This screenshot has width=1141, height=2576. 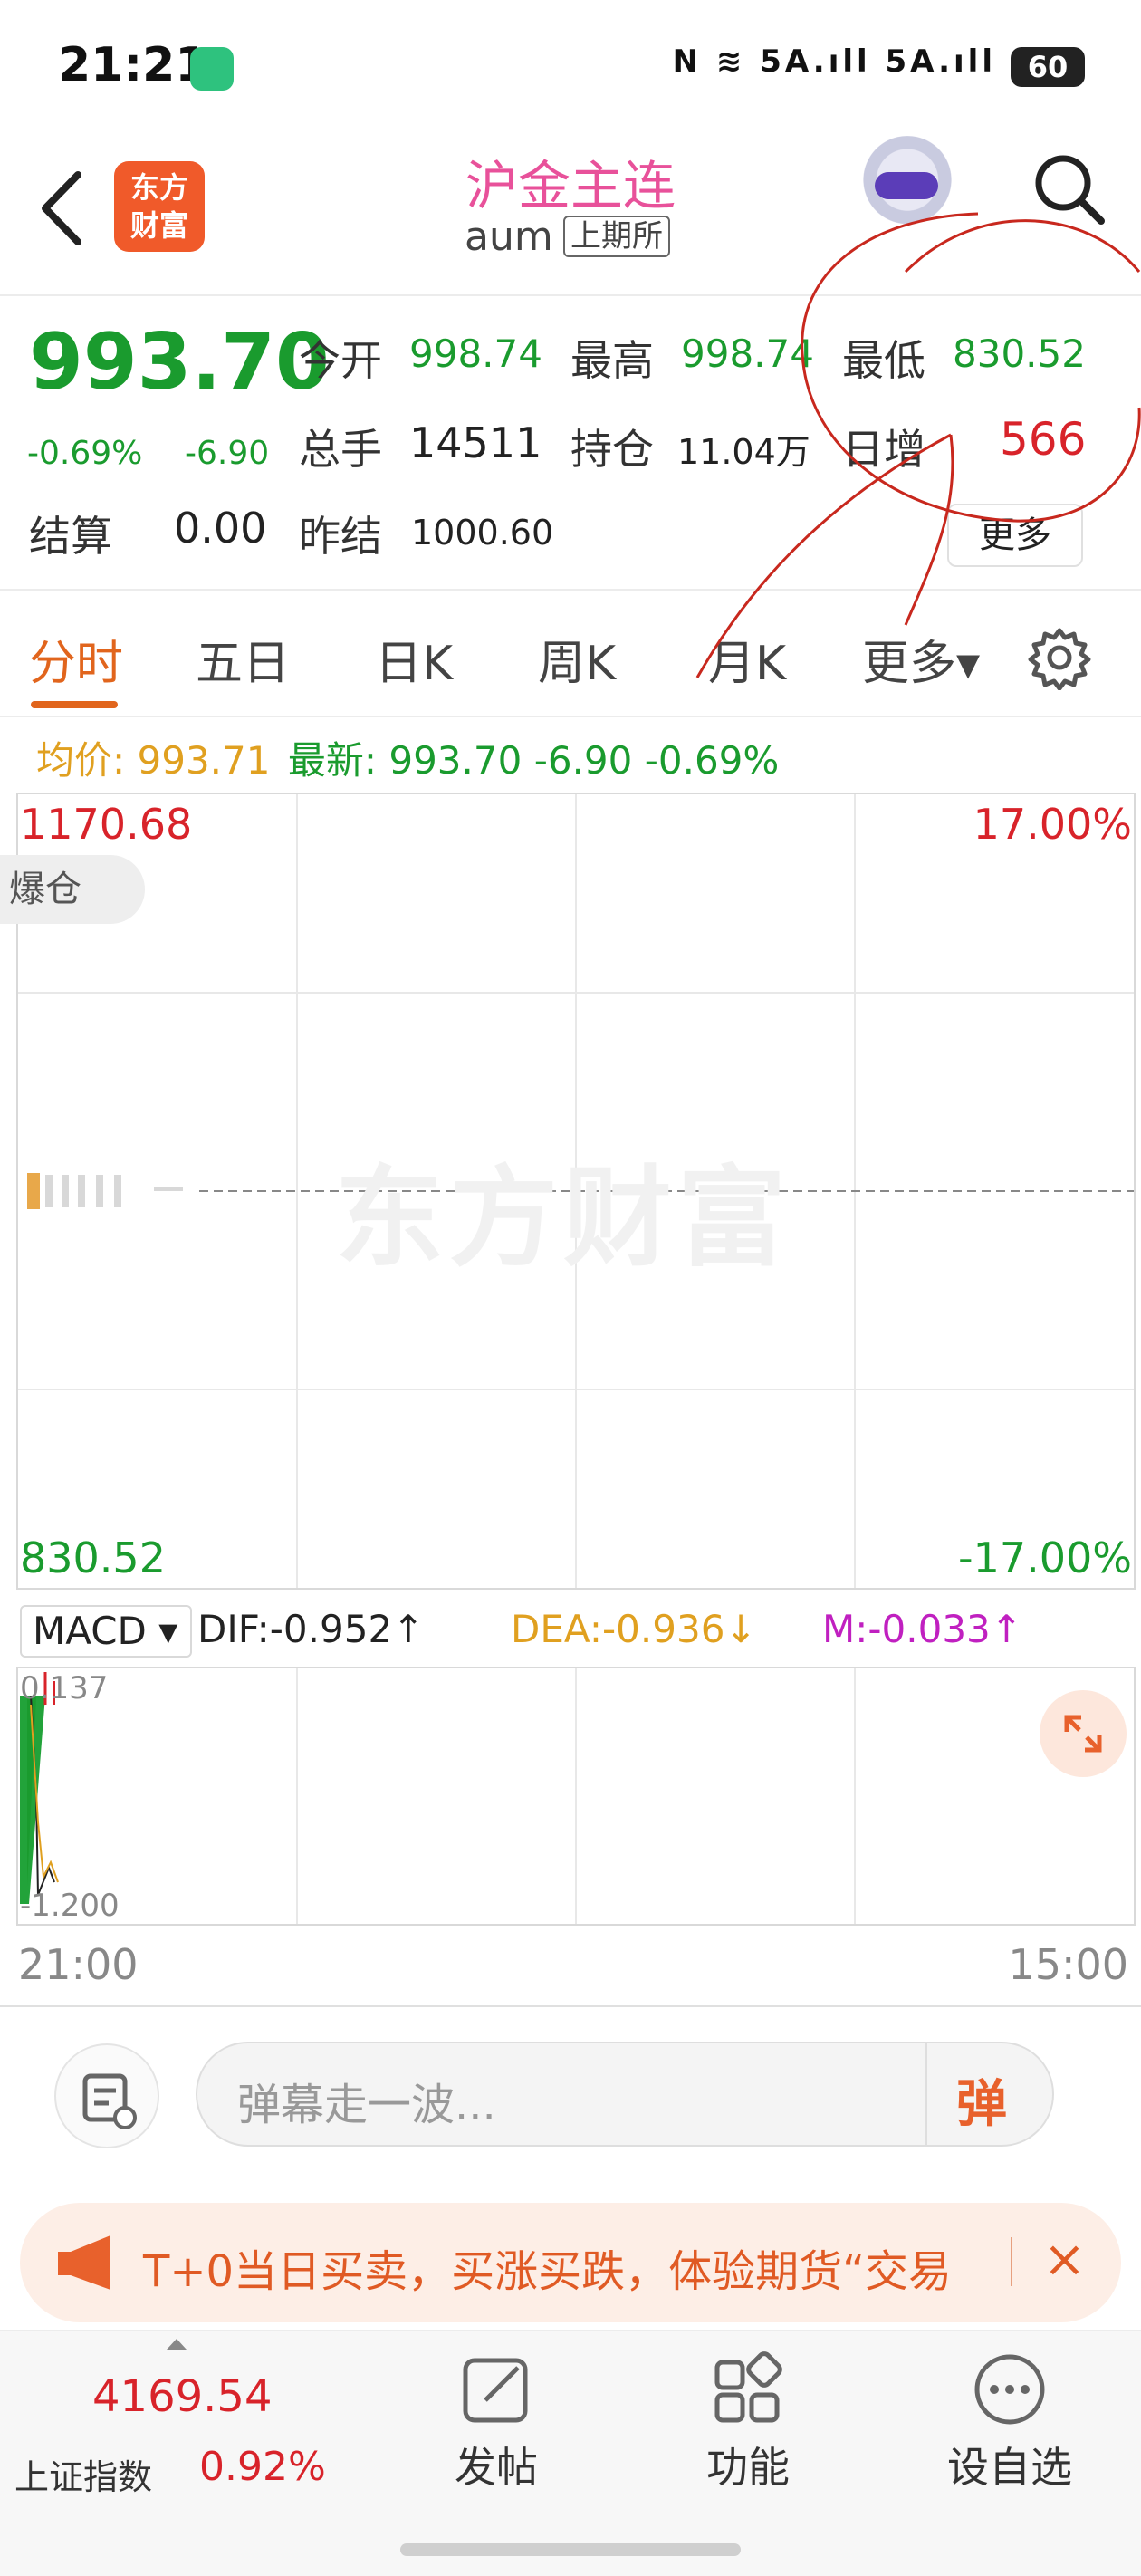 What do you see at coordinates (221, 528) in the screenshot?
I see `settle-value: 0.00` at bounding box center [221, 528].